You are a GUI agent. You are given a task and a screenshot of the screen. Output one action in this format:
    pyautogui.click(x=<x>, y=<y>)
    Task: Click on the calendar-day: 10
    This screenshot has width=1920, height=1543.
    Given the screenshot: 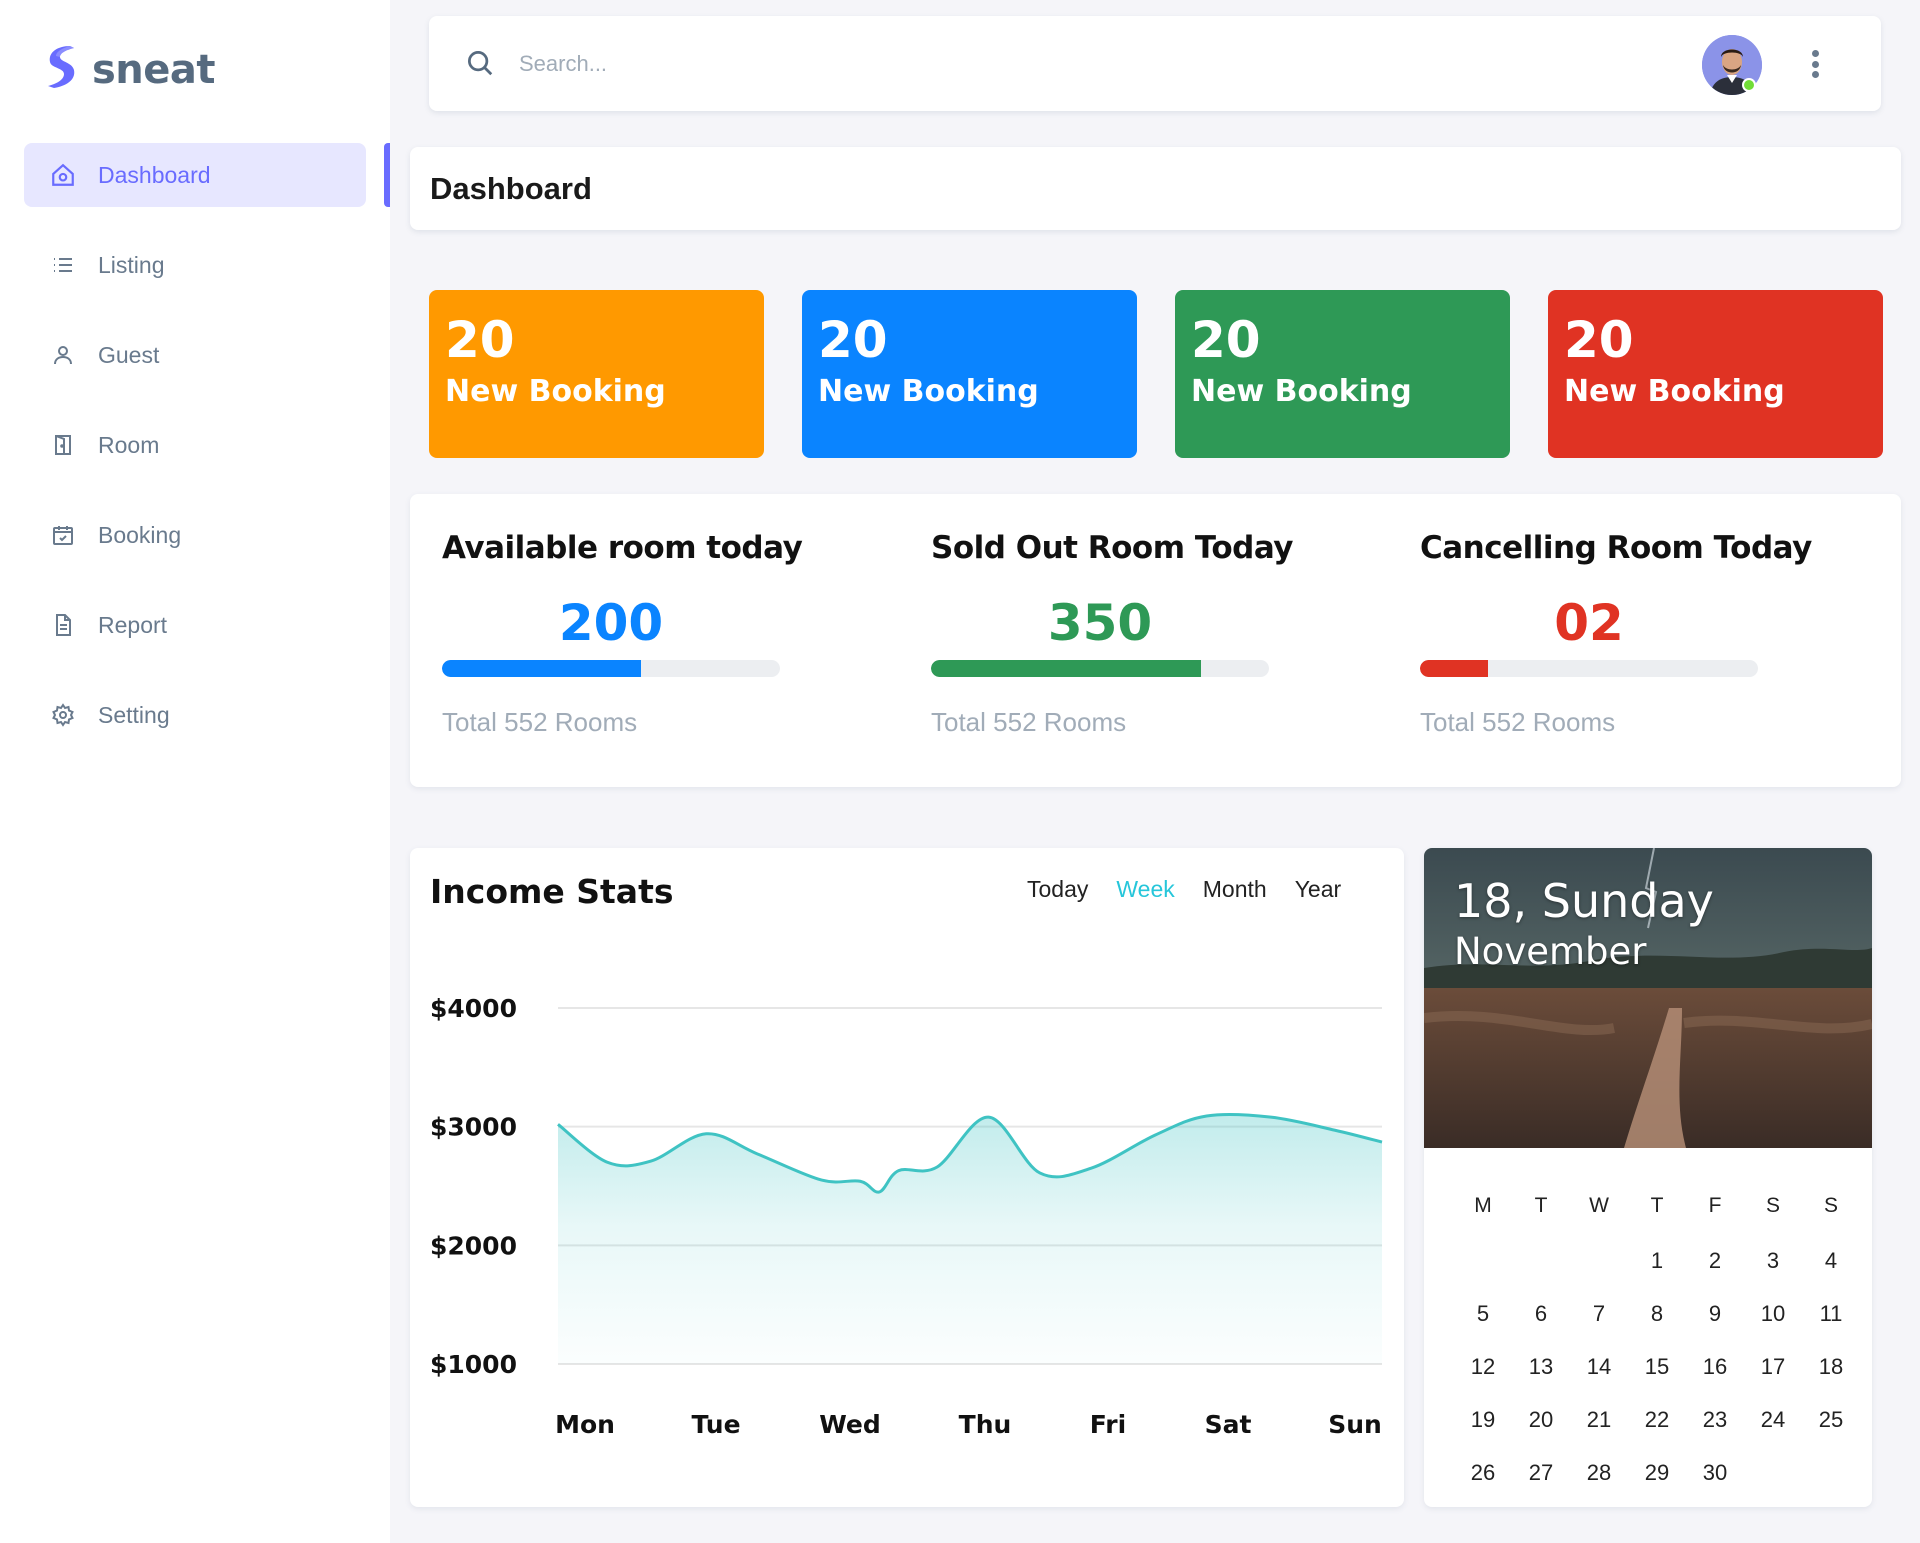 What is the action you would take?
    pyautogui.click(x=1773, y=1313)
    